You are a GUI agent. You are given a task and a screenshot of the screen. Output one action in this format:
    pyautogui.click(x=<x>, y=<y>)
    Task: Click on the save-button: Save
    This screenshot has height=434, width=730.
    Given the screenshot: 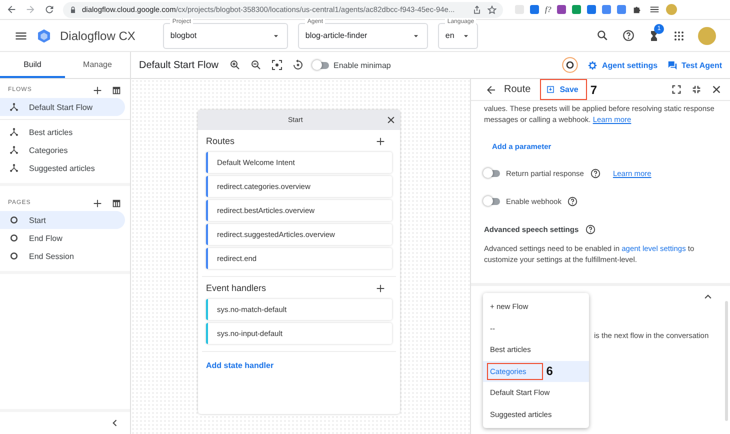 What is the action you would take?
    pyautogui.click(x=564, y=89)
    